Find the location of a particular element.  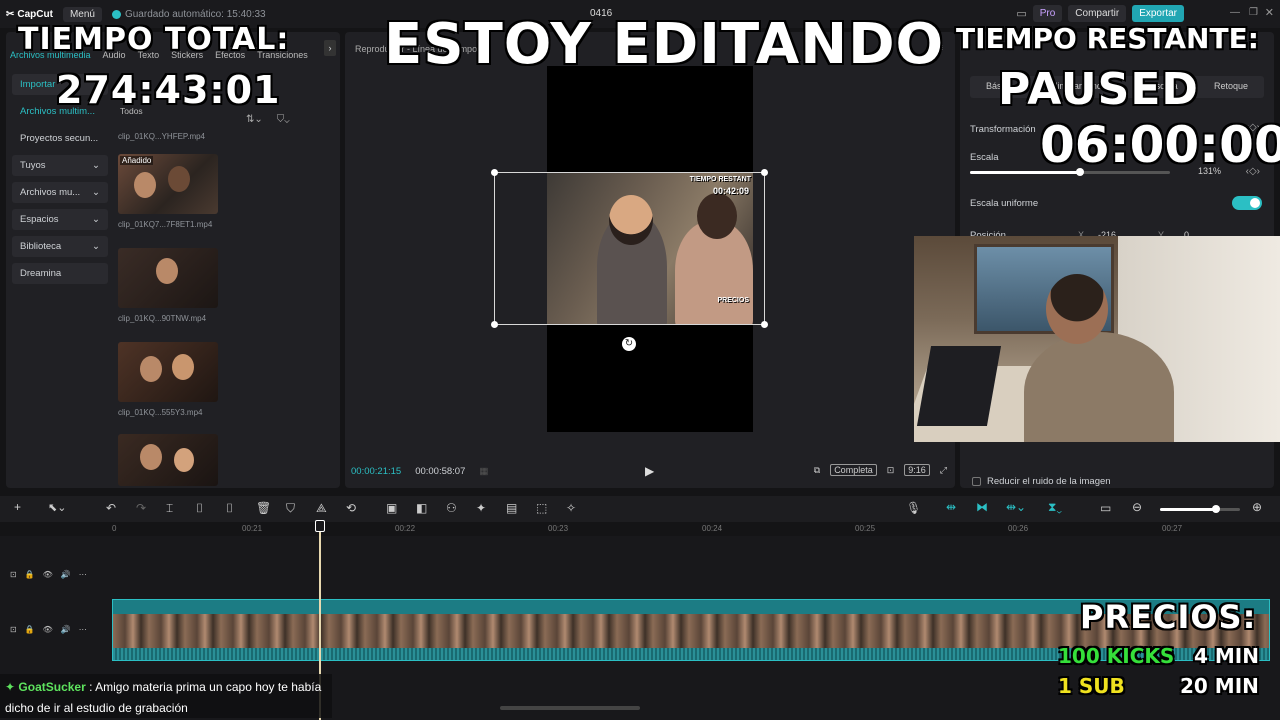

chat-username: GoatSucker is located at coordinates (52, 687).